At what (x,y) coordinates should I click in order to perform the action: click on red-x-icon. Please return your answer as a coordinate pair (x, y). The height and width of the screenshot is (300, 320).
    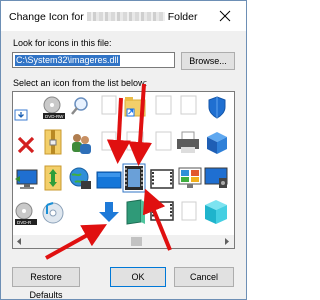
    Looking at the image, I should click on (26, 145).